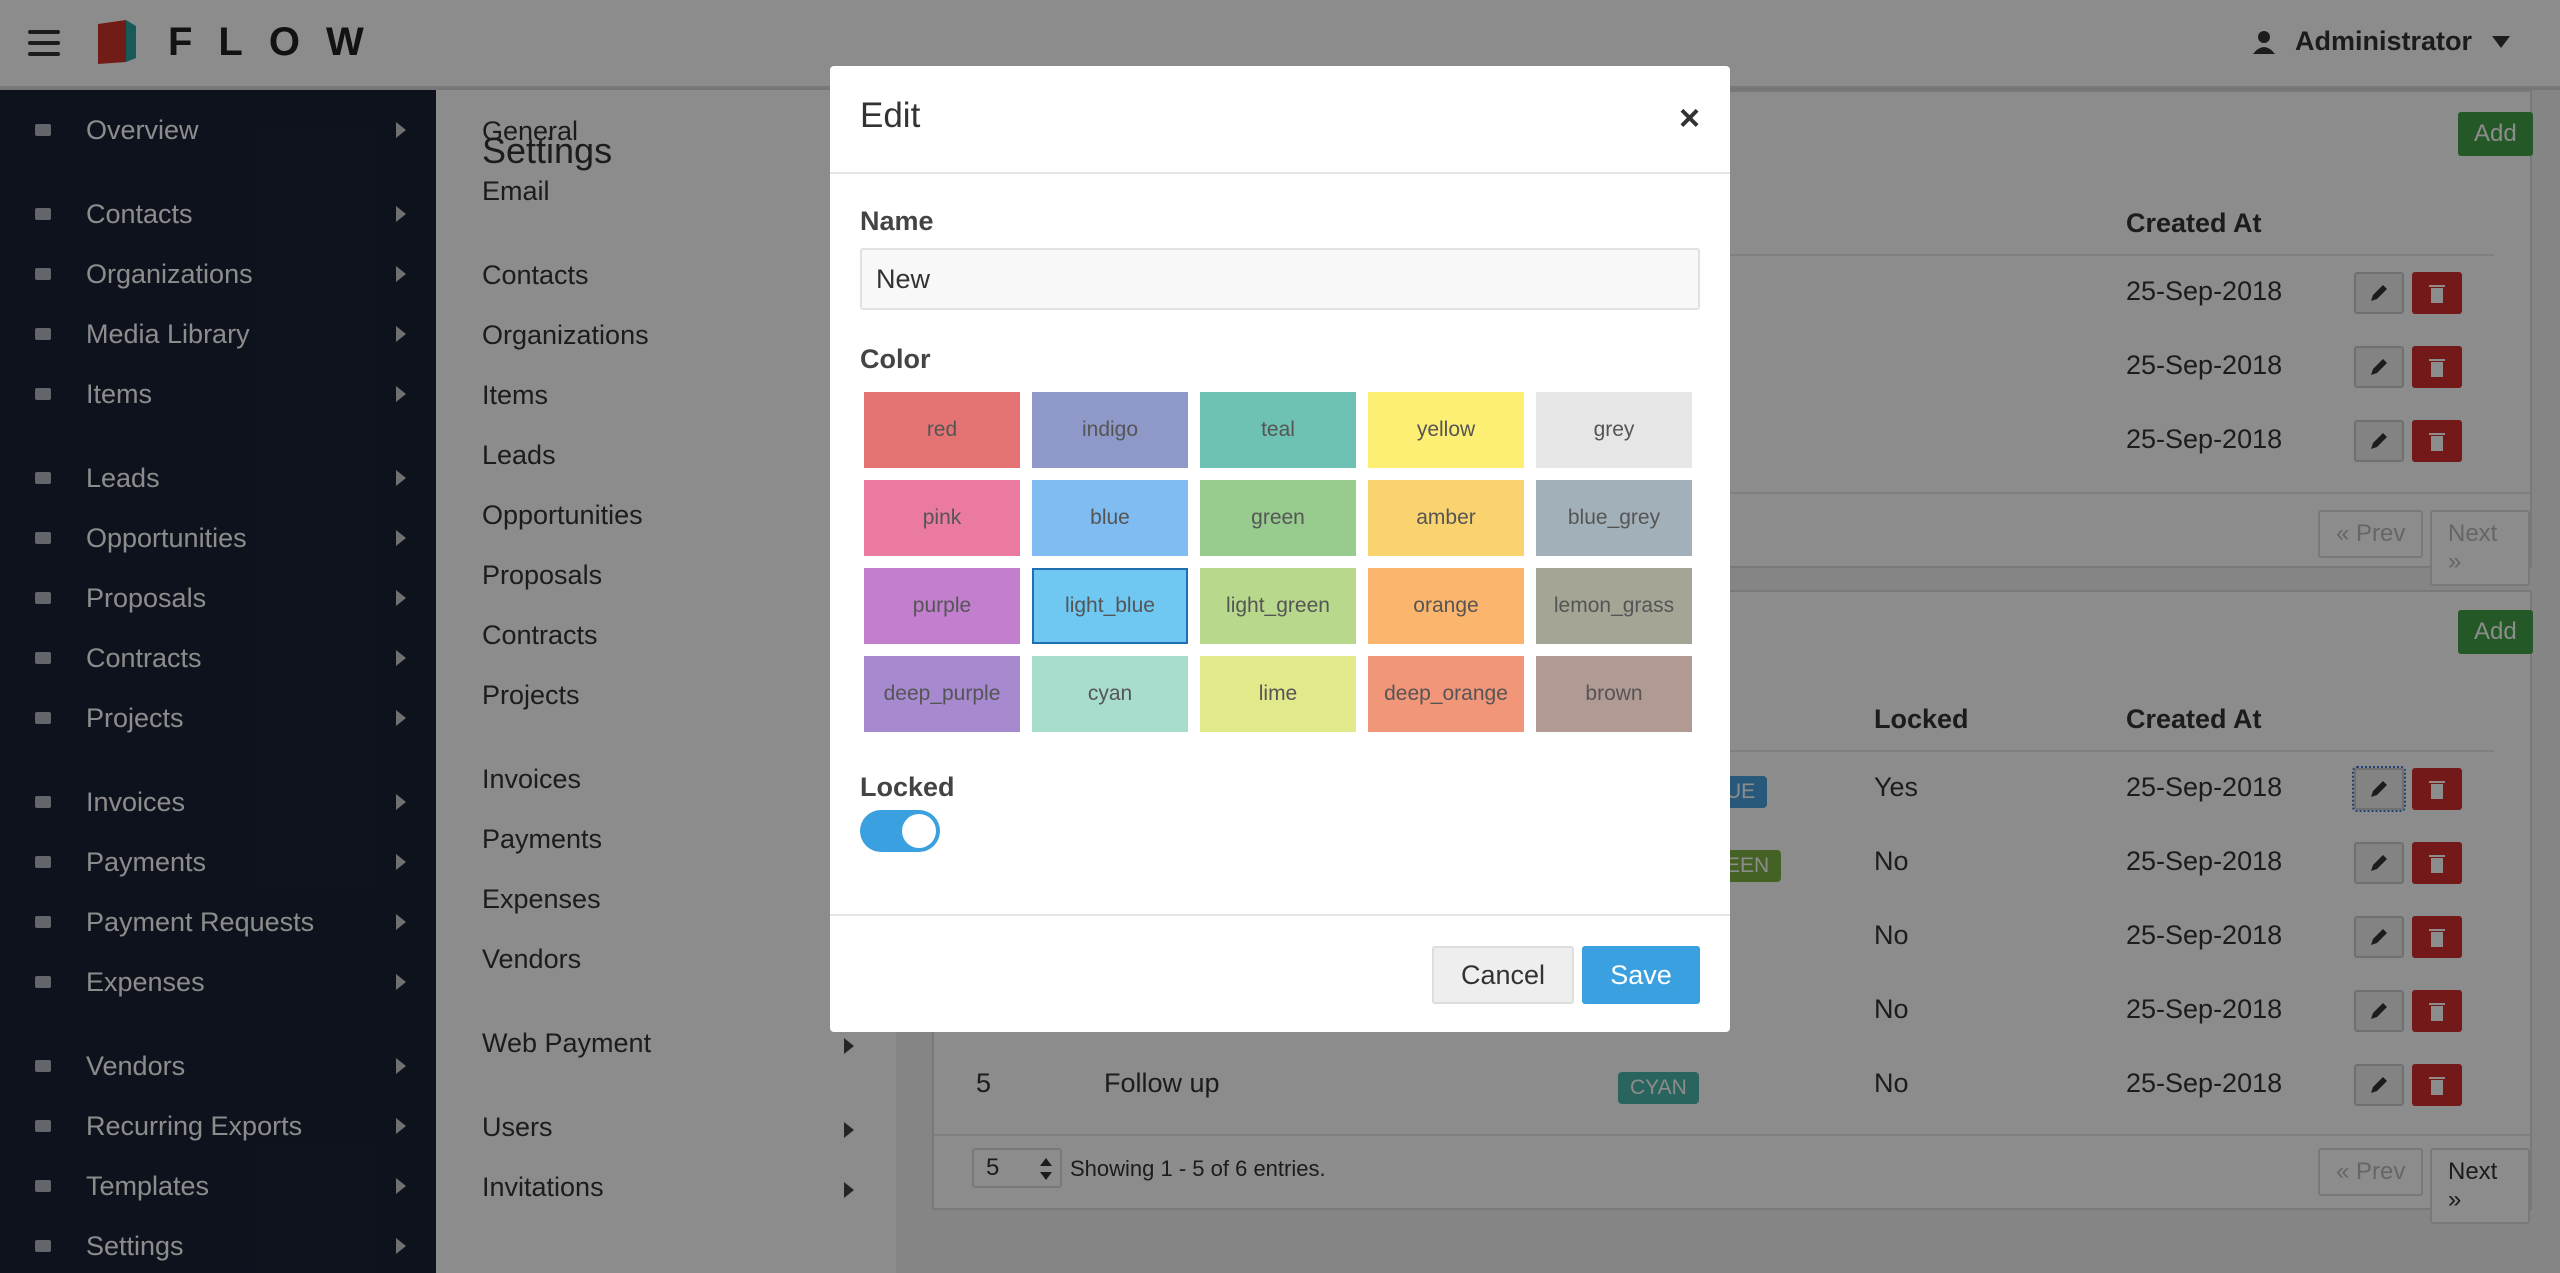  I want to click on color-swatch-light-green: light_green, so click(1278, 606).